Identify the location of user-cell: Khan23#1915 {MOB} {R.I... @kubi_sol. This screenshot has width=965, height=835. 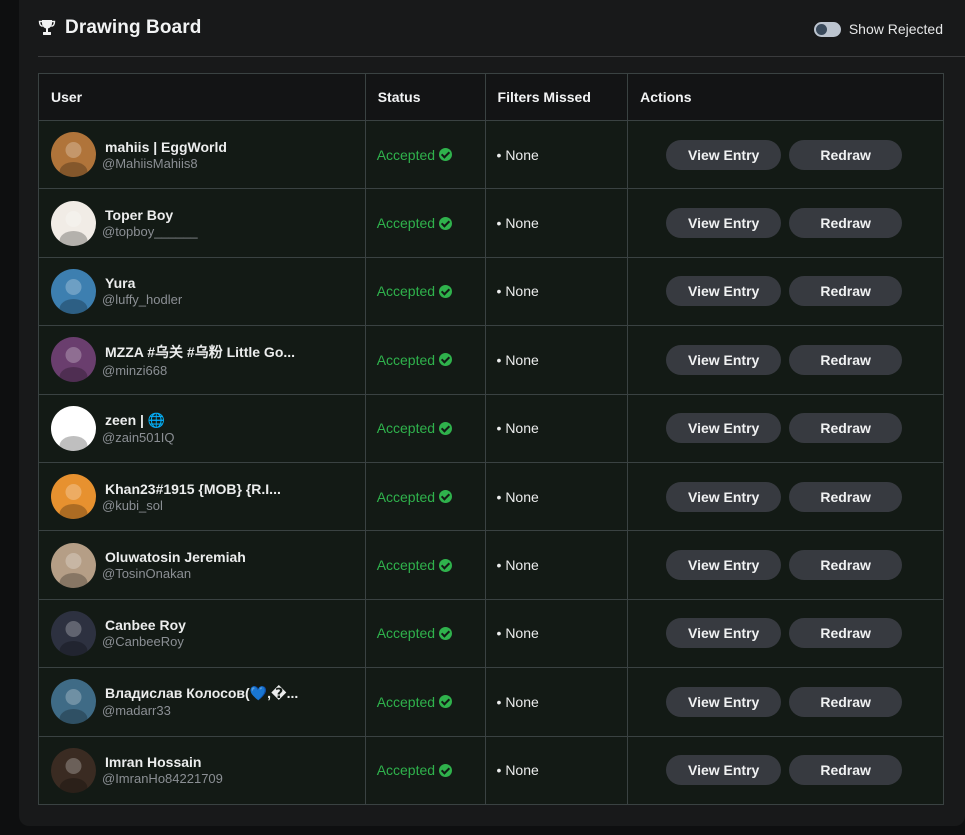
(202, 496).